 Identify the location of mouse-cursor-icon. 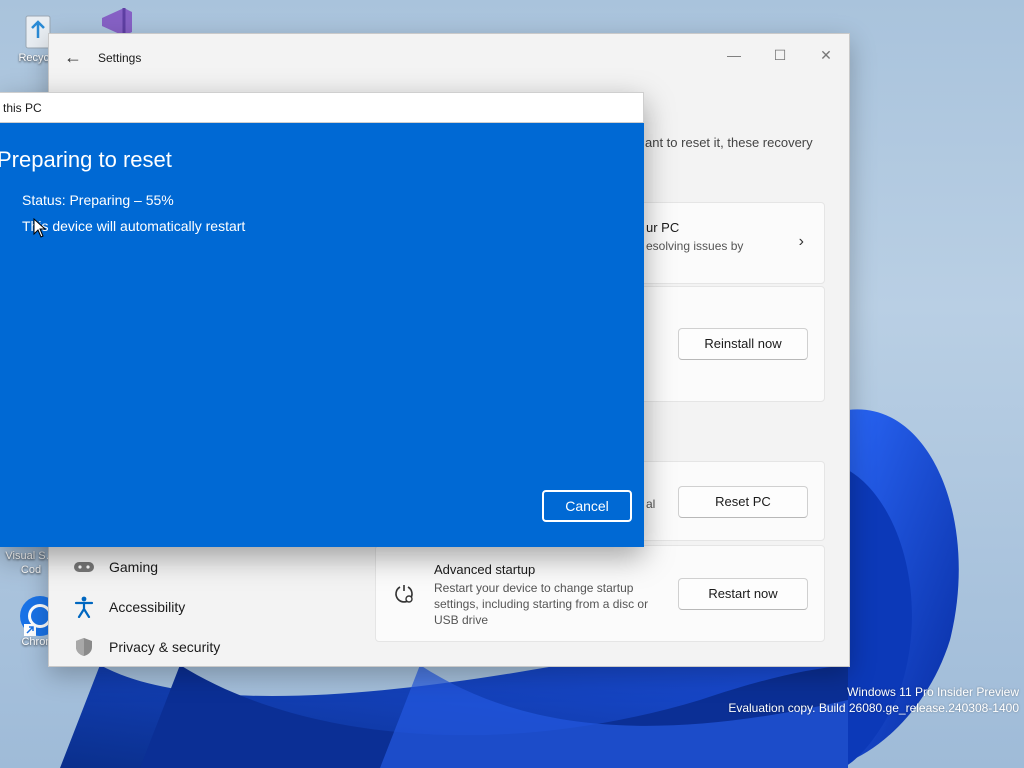
(40, 228).